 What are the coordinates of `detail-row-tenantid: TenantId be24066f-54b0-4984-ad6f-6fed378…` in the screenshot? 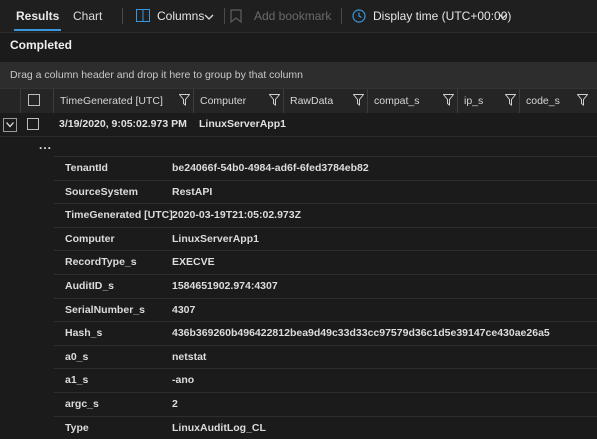 It's located at (325, 168).